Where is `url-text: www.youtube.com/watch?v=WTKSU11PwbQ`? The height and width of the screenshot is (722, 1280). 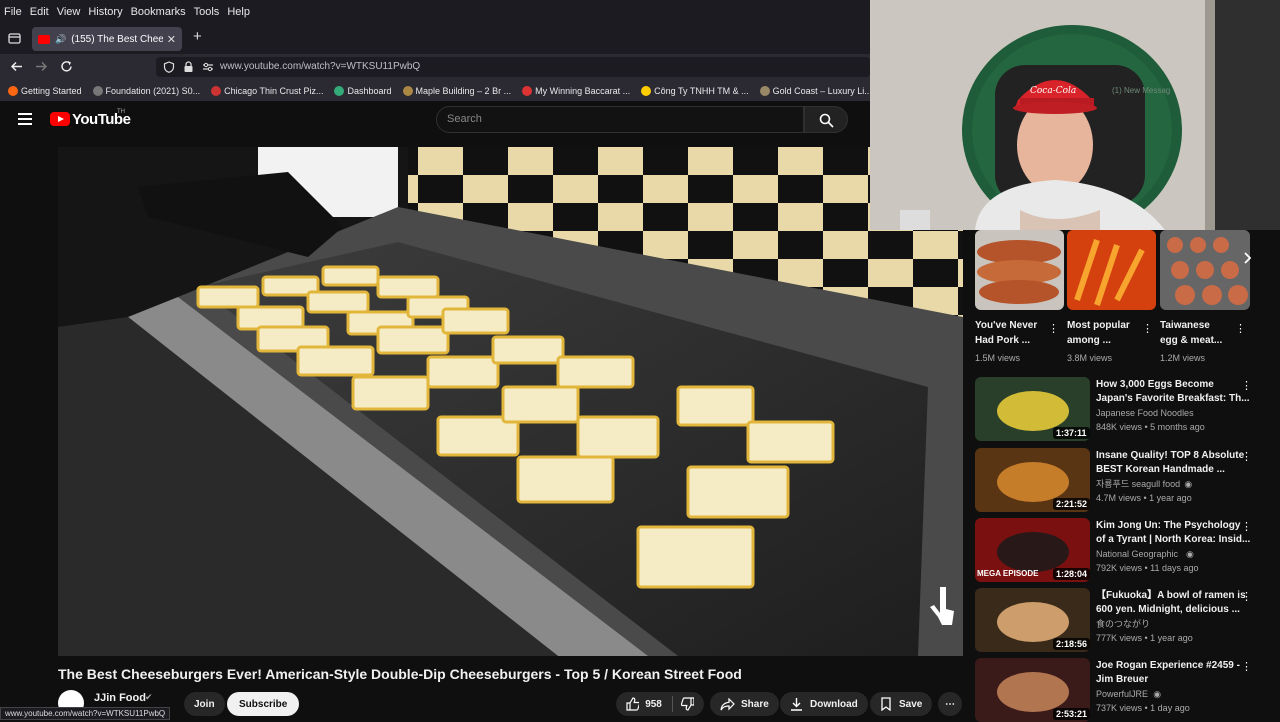
url-text: www.youtube.com/watch?v=WTKSU11PwbQ is located at coordinates (320, 66).